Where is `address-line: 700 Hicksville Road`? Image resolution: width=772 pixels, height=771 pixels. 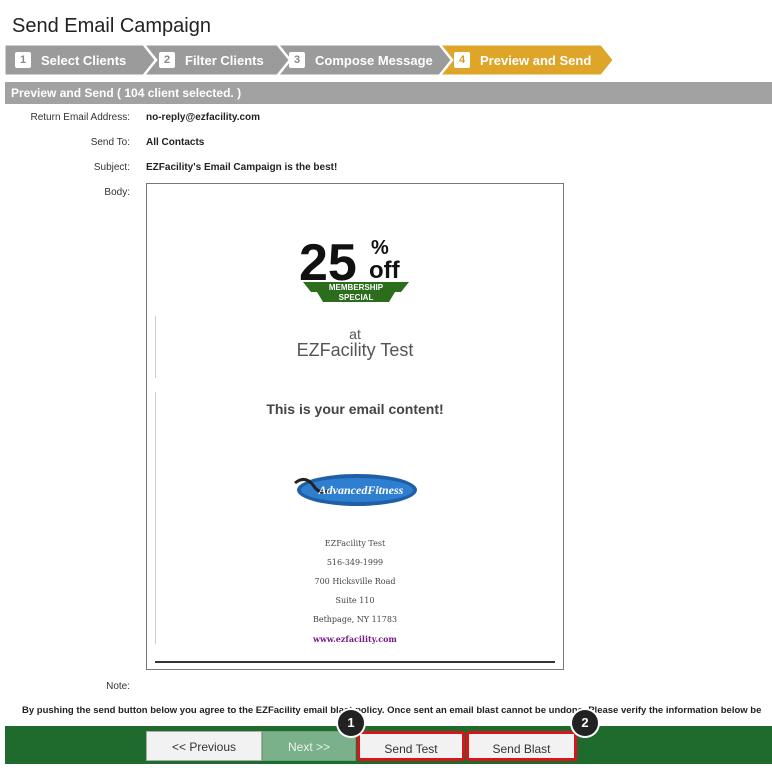 address-line: 700 Hicksville Road is located at coordinates (355, 581).